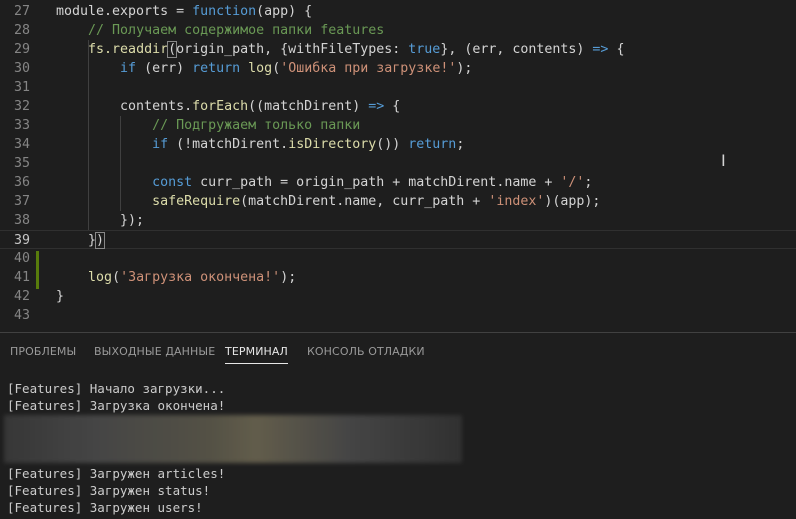  What do you see at coordinates (43, 354) in the screenshot?
I see `tab-problems: ПРОБЛЕМЫ` at bounding box center [43, 354].